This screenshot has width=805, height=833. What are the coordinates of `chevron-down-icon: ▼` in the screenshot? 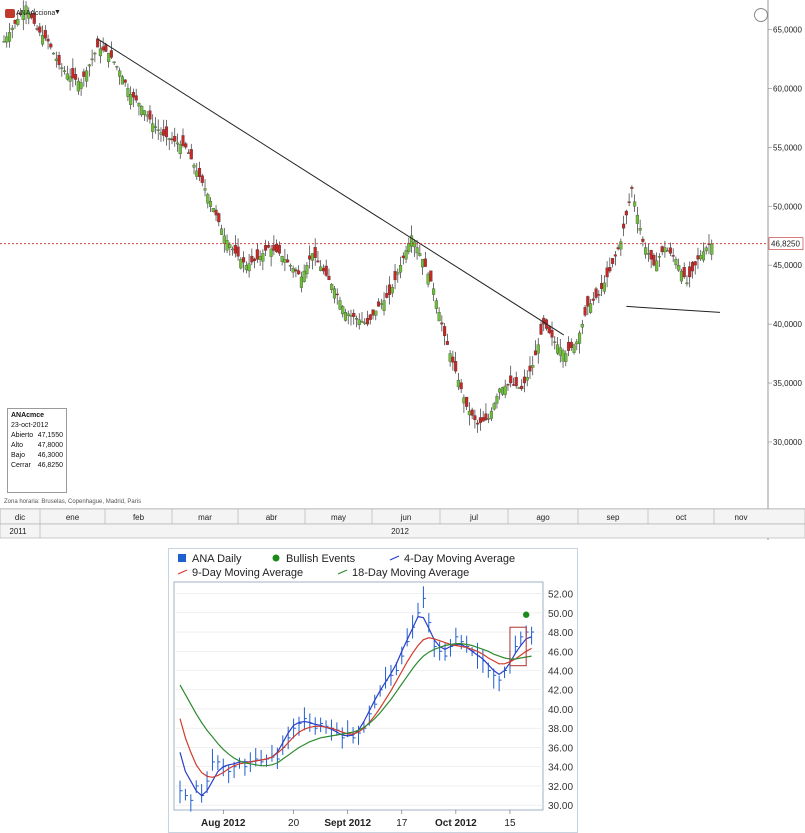 It's located at (57, 12).